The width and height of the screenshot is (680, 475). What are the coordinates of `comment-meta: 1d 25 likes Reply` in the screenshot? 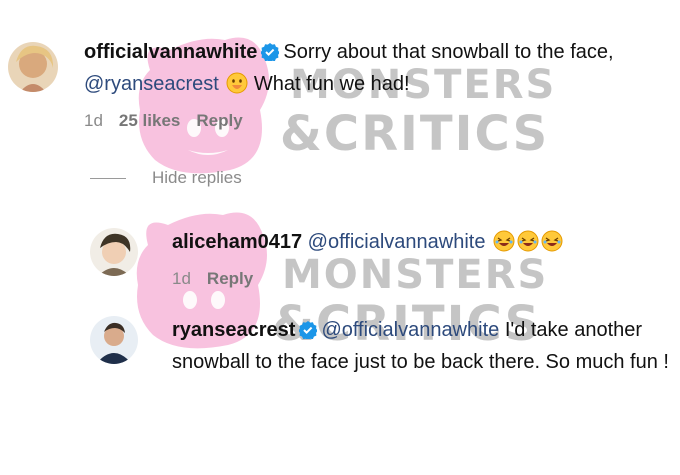 It's located at (379, 121).